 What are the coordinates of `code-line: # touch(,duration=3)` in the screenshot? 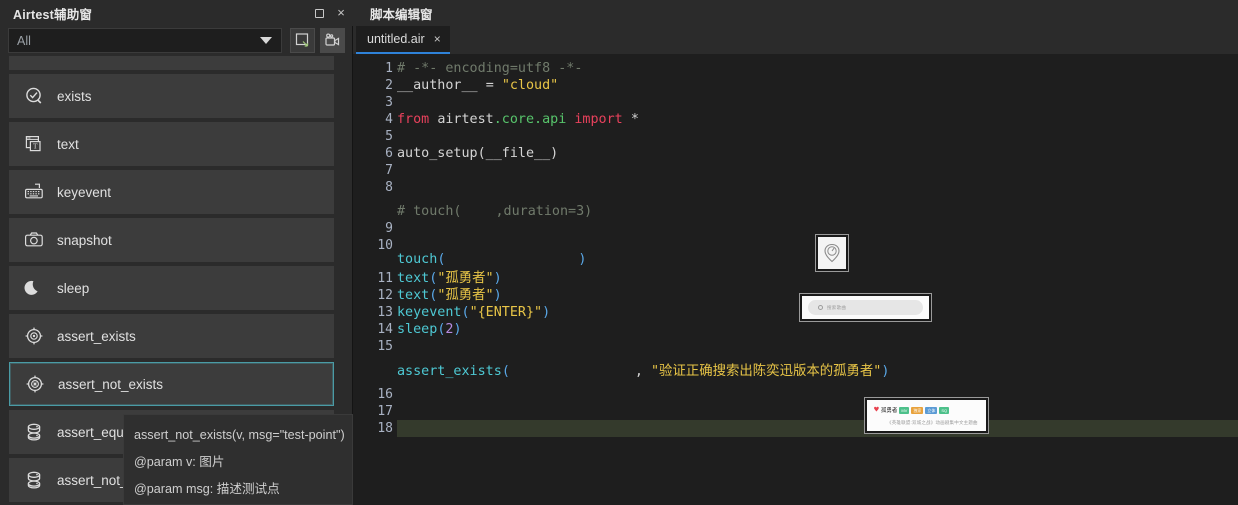 It's located at (494, 211).